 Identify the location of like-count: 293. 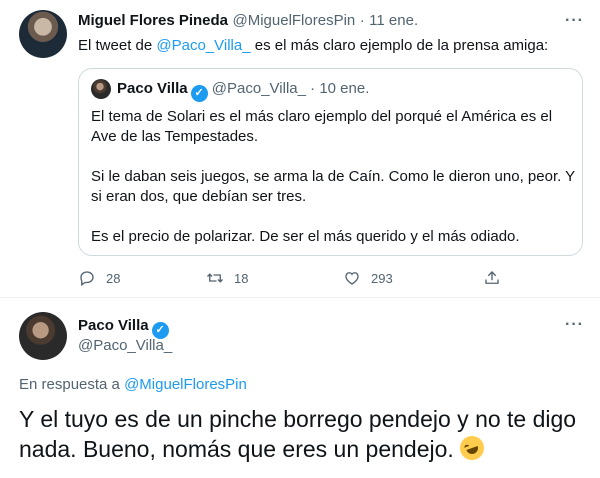
(382, 278).